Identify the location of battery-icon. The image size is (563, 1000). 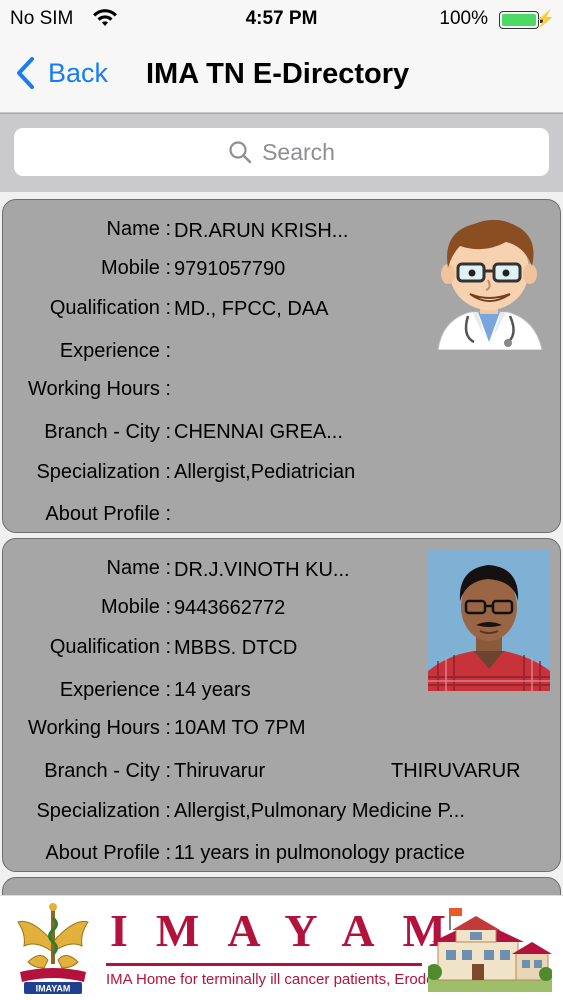
(521, 20).